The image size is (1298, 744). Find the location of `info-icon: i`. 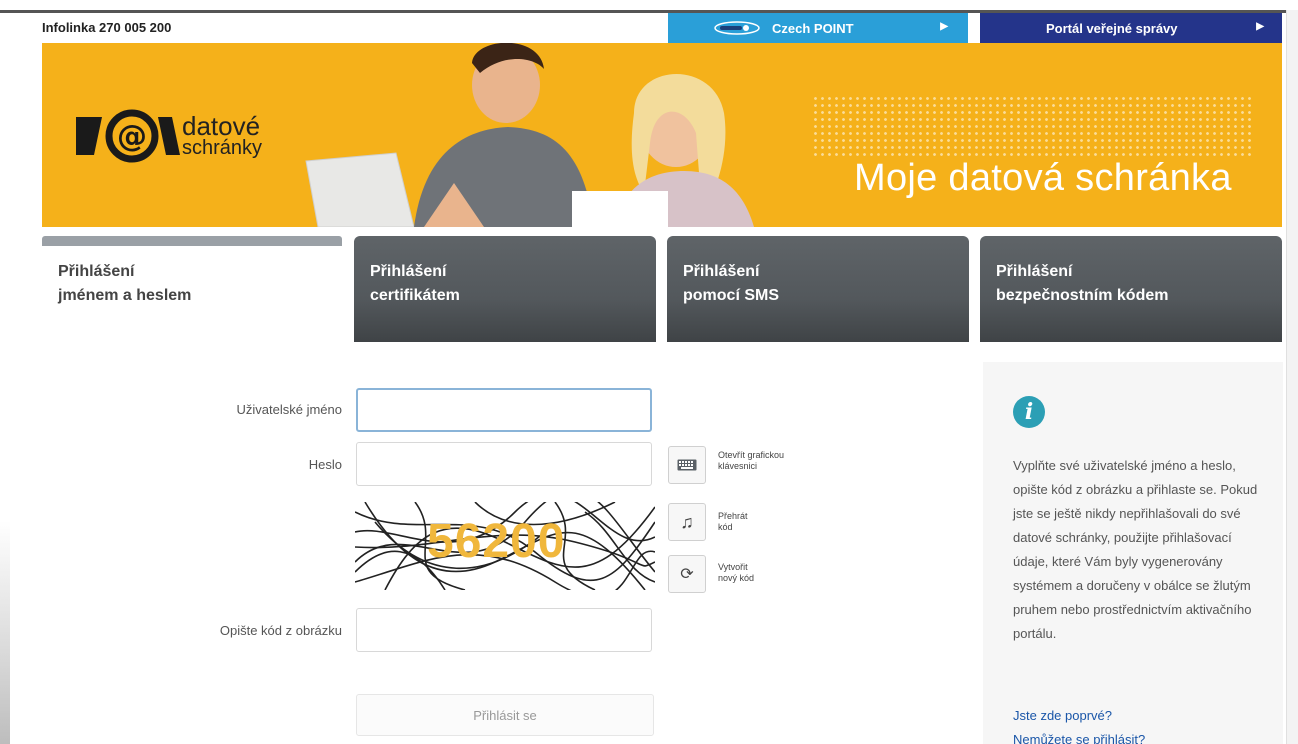

info-icon: i is located at coordinates (1029, 412).